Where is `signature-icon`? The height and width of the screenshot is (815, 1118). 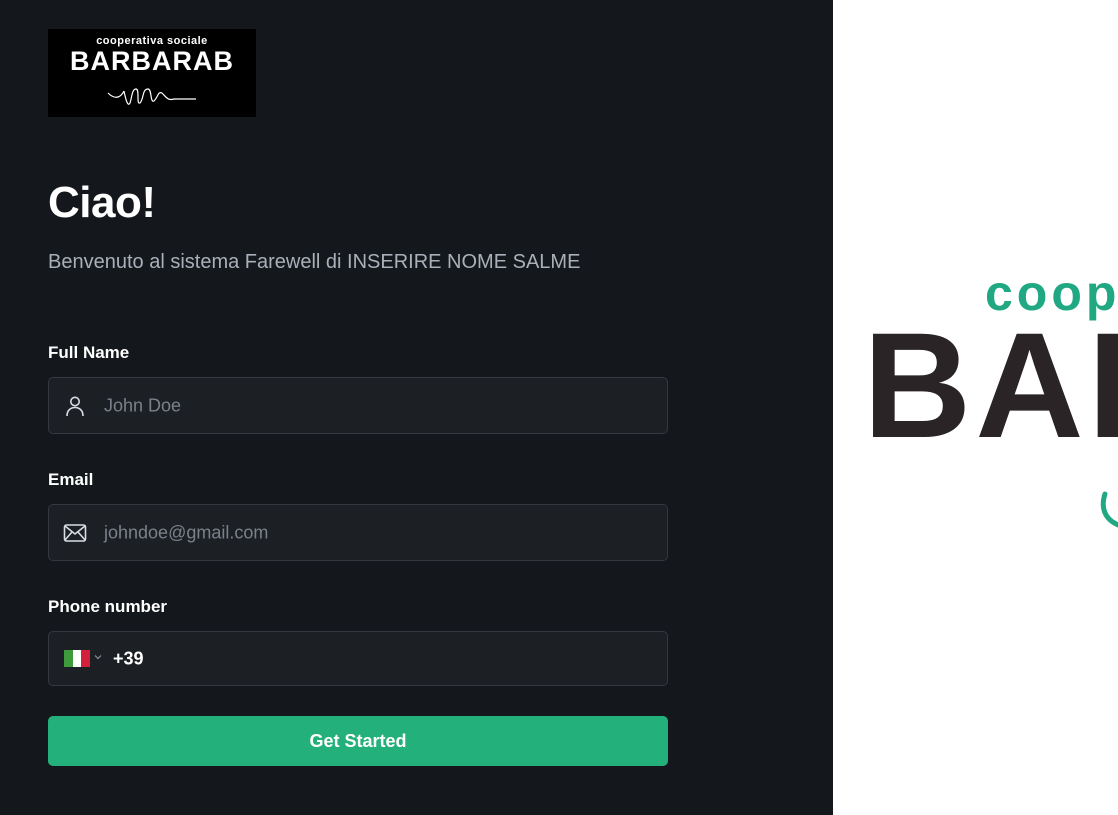
signature-icon is located at coordinates (151, 96).